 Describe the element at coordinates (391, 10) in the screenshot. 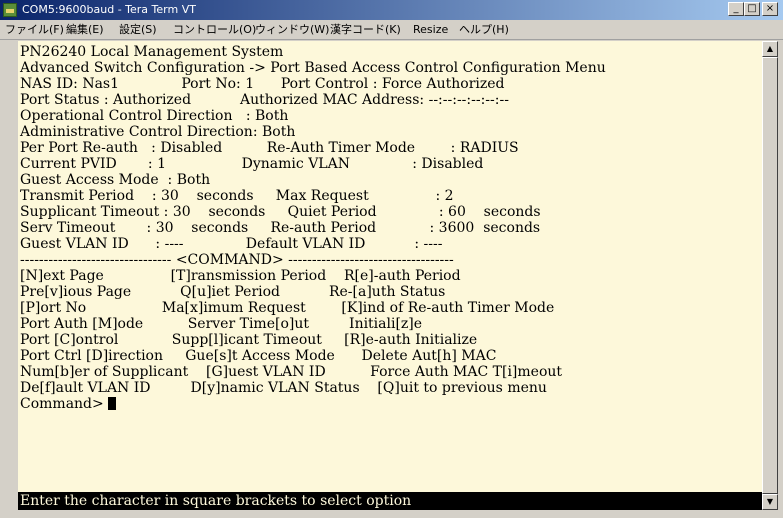

I see `title-bar: COM5:9600baud - Tera Term VT _ □ ×` at that location.